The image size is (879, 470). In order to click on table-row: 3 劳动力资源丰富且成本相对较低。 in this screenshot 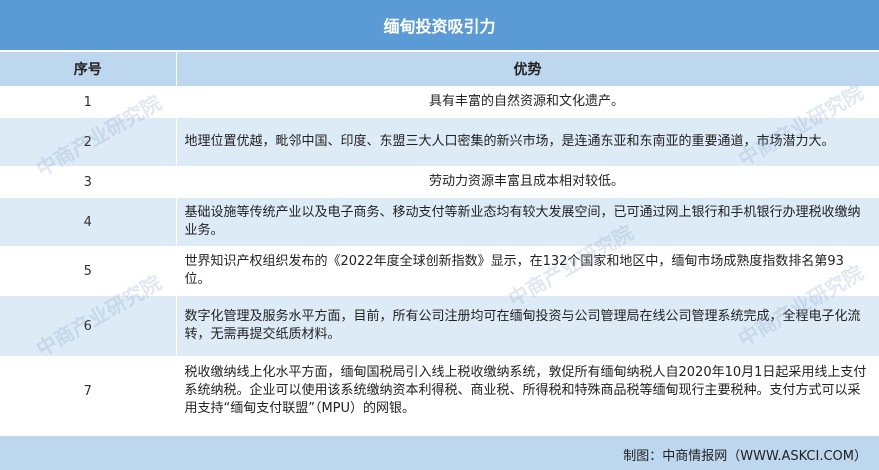, I will do `click(439, 182)`.